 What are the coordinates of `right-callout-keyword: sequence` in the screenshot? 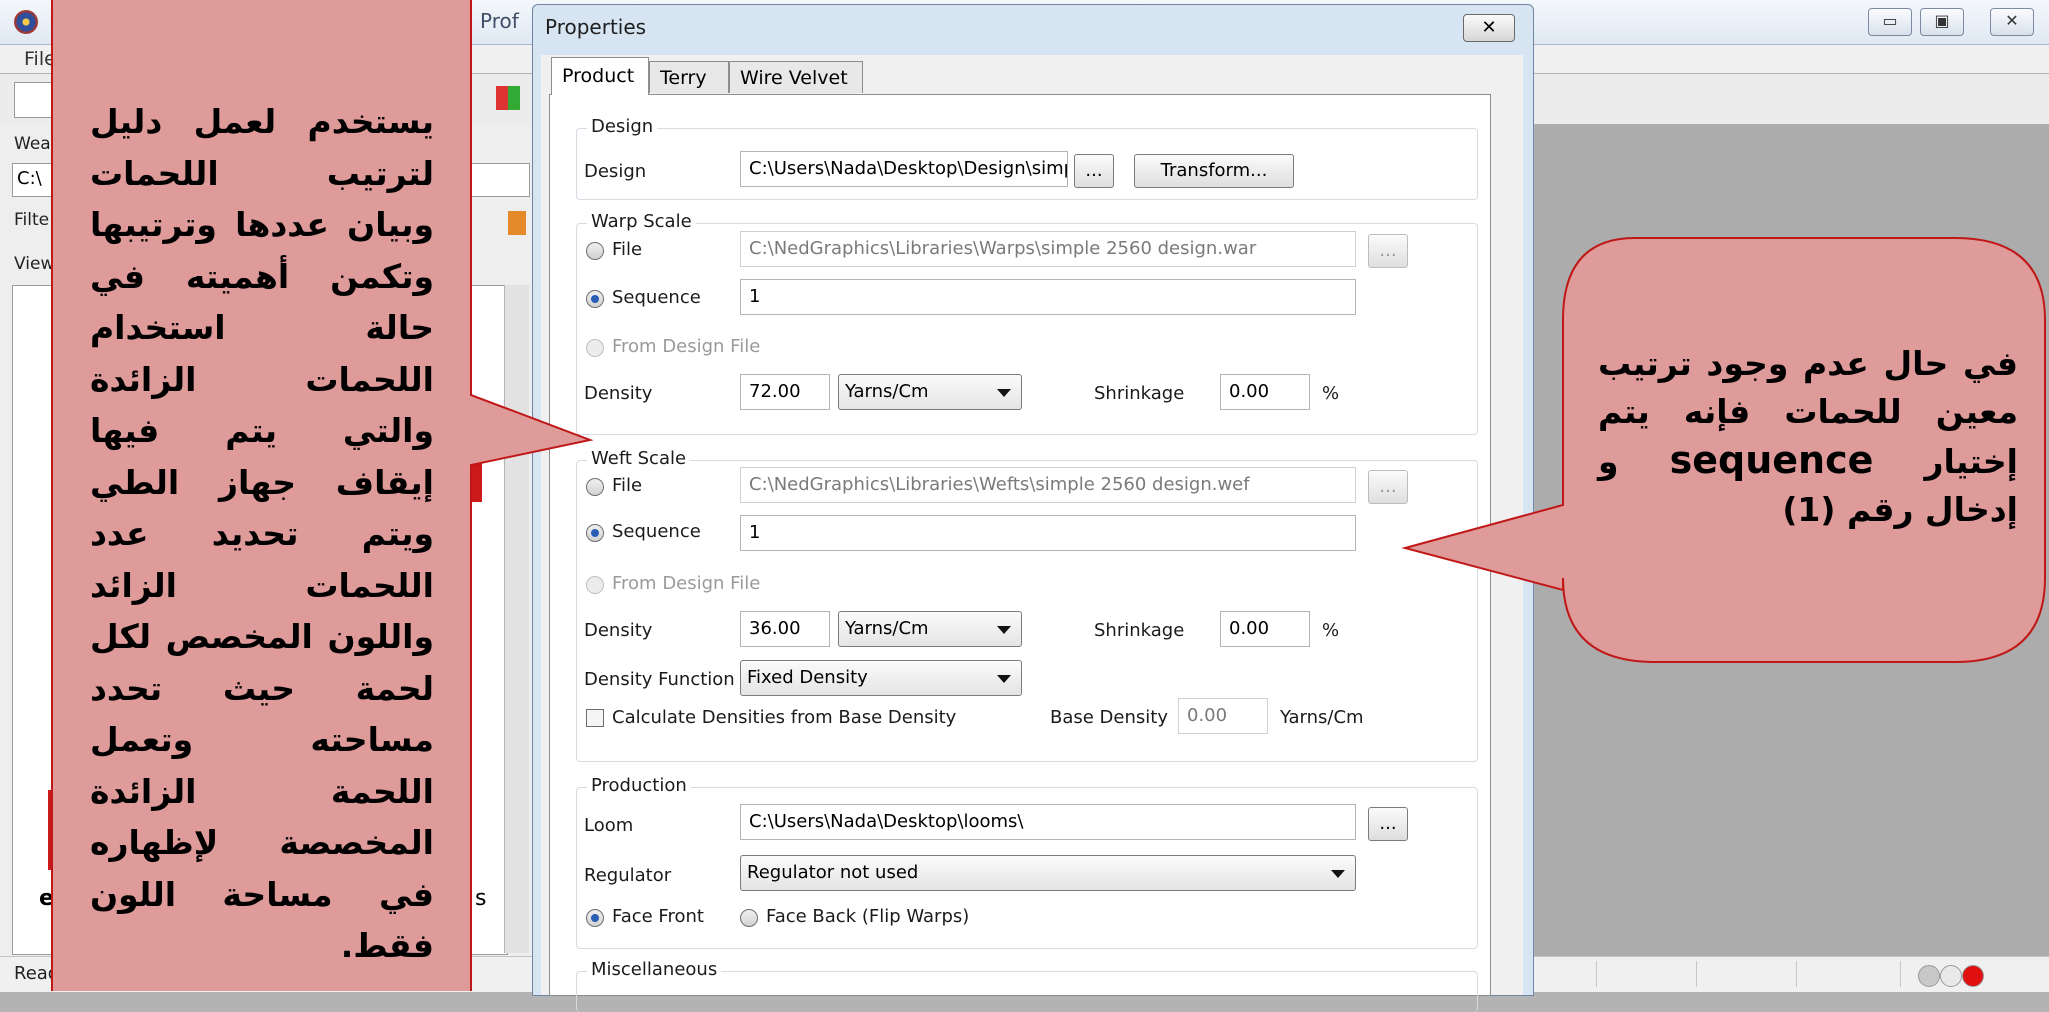 It's located at (1771, 460).